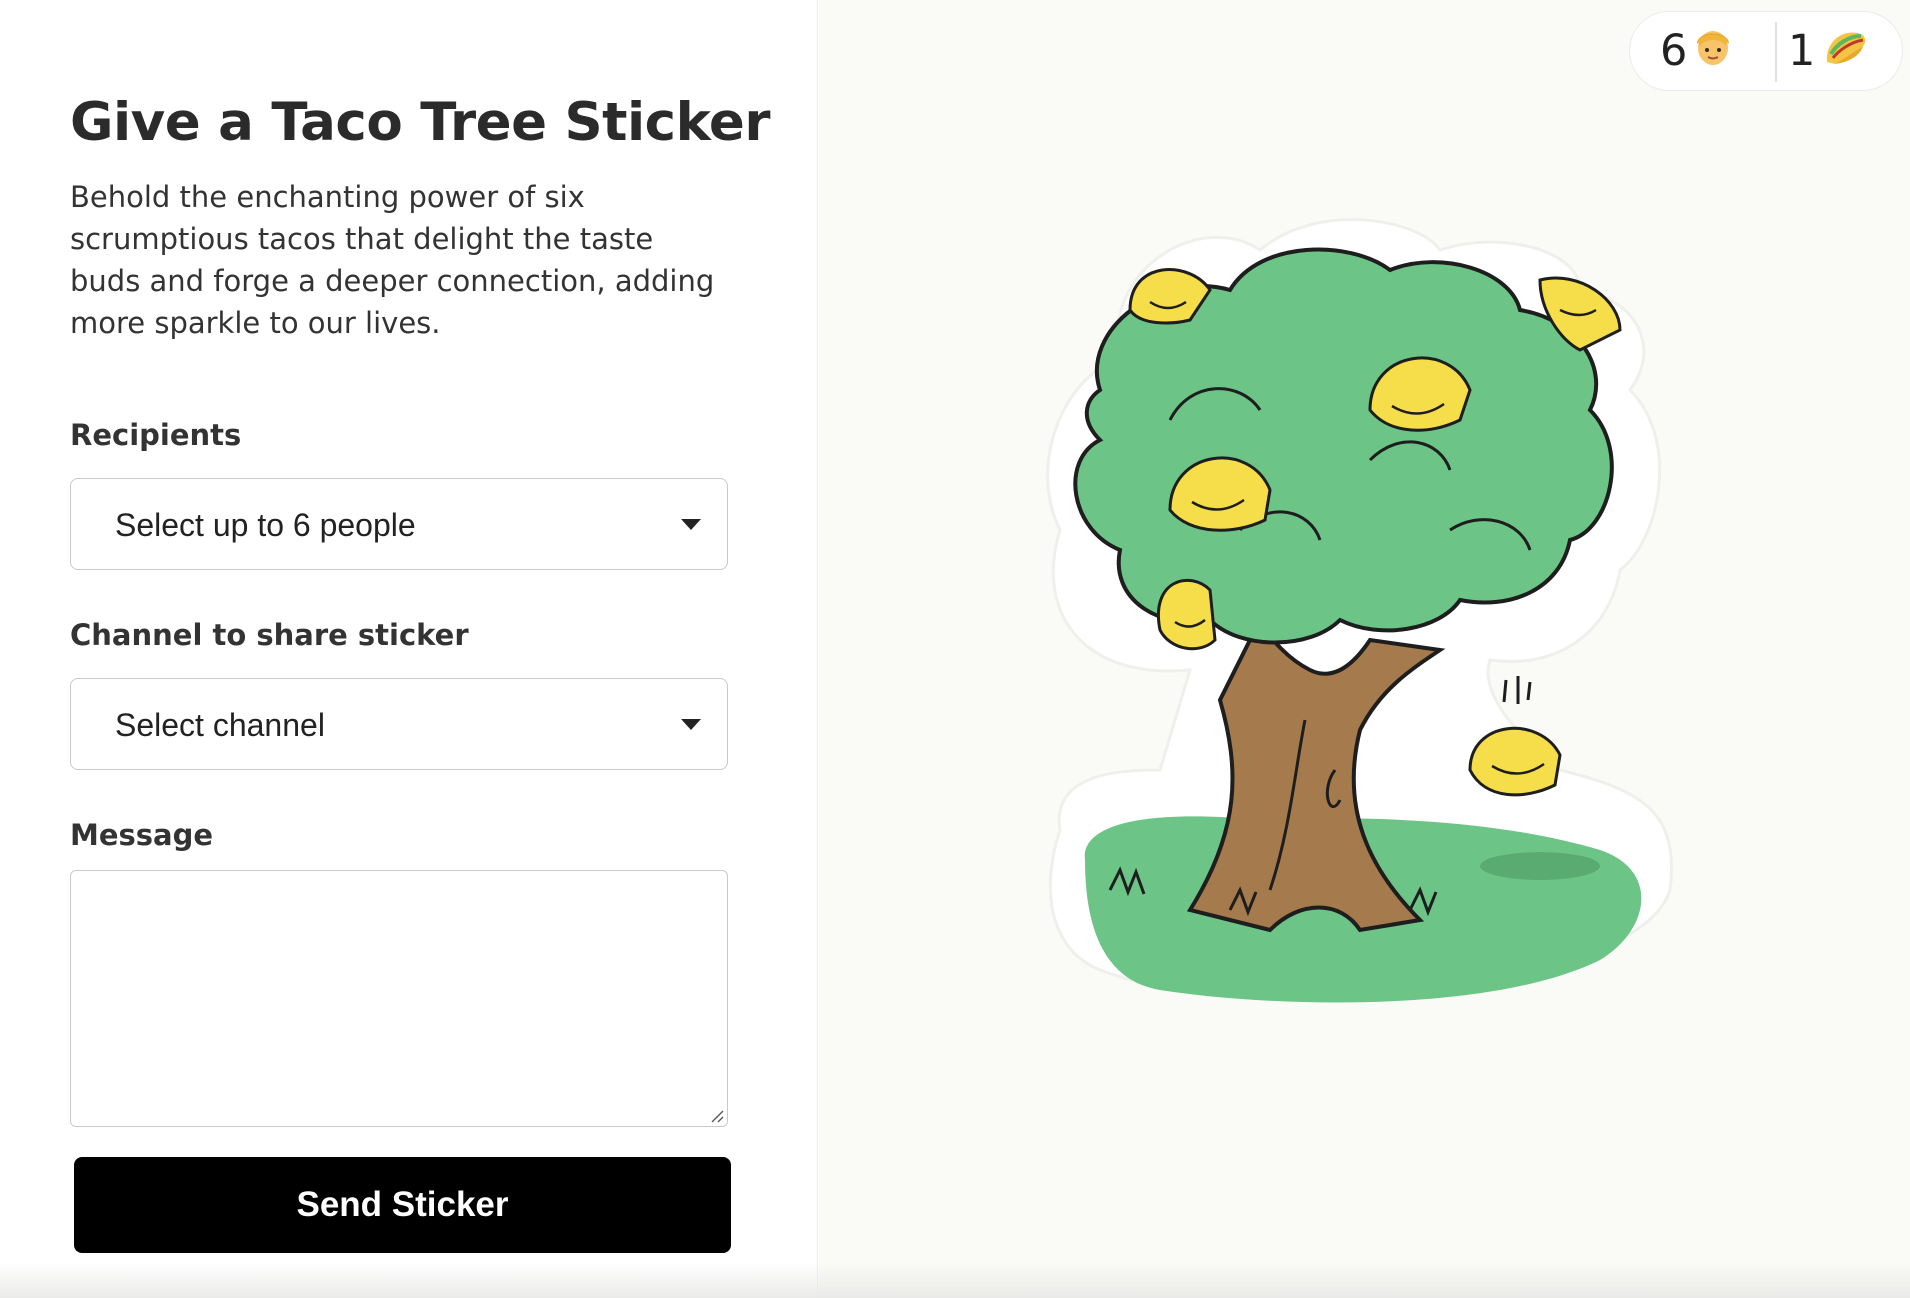 The height and width of the screenshot is (1298, 1910). I want to click on page-title: Give a Taco Tree Sticker, so click(420, 122).